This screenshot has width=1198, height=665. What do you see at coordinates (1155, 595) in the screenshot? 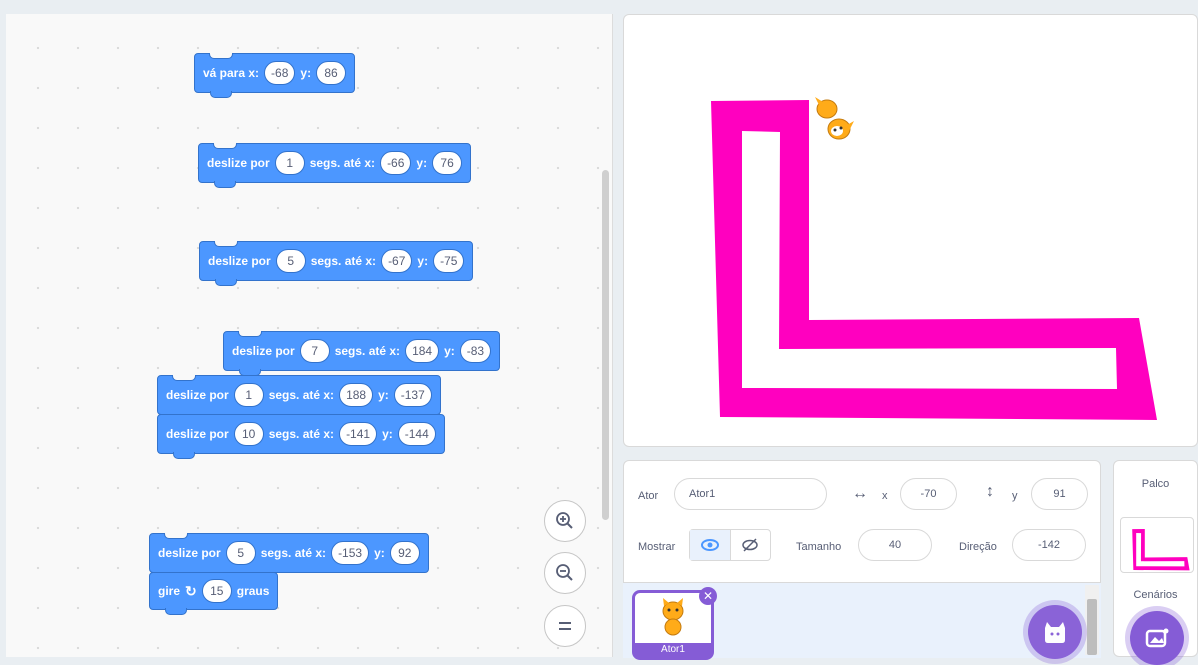
I see `backdrops-label: Cenários` at bounding box center [1155, 595].